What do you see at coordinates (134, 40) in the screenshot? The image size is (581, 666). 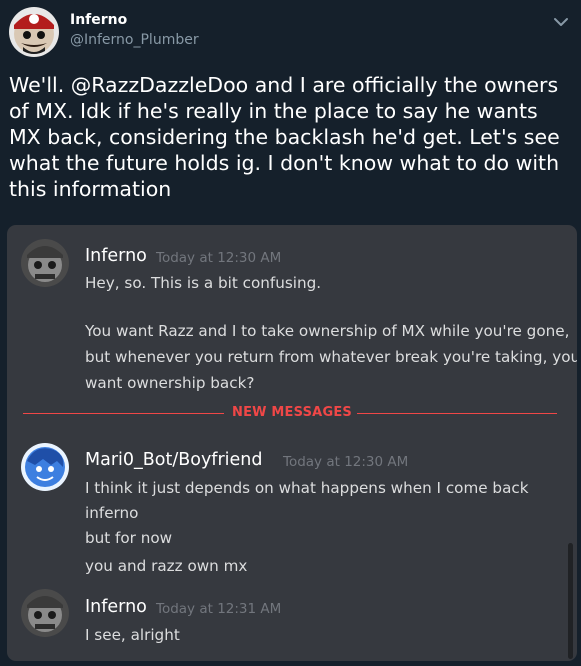 I see `user-handle: @Inferno_Plumber` at bounding box center [134, 40].